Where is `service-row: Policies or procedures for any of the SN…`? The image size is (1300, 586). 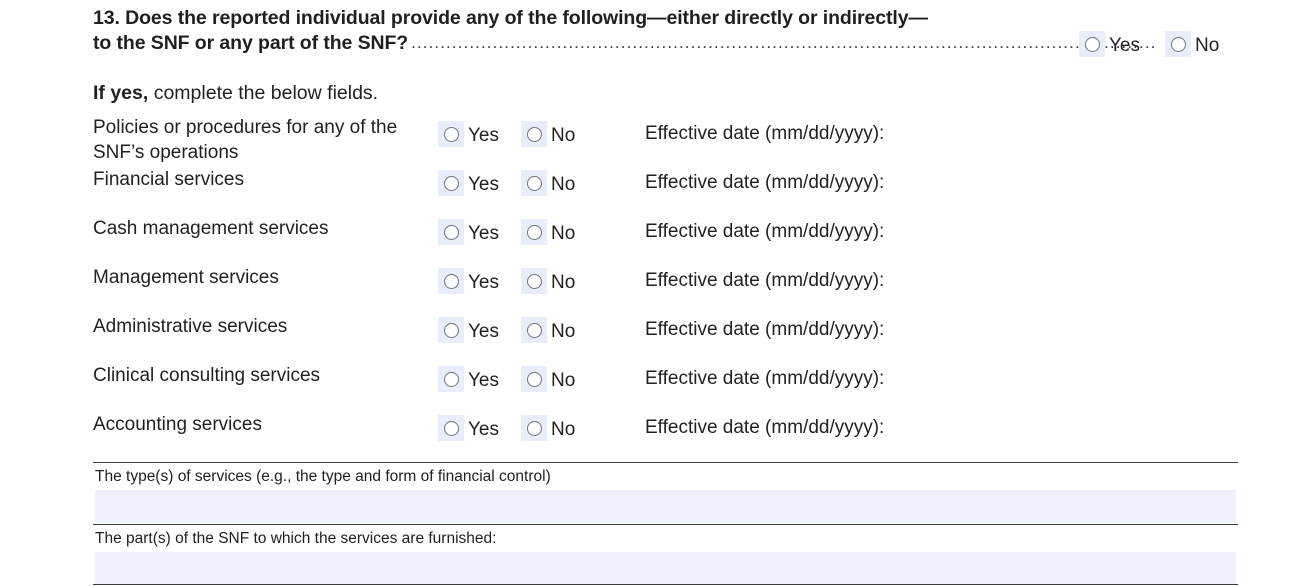 service-row: Policies or procedures for any of the SN… is located at coordinates (650, 142).